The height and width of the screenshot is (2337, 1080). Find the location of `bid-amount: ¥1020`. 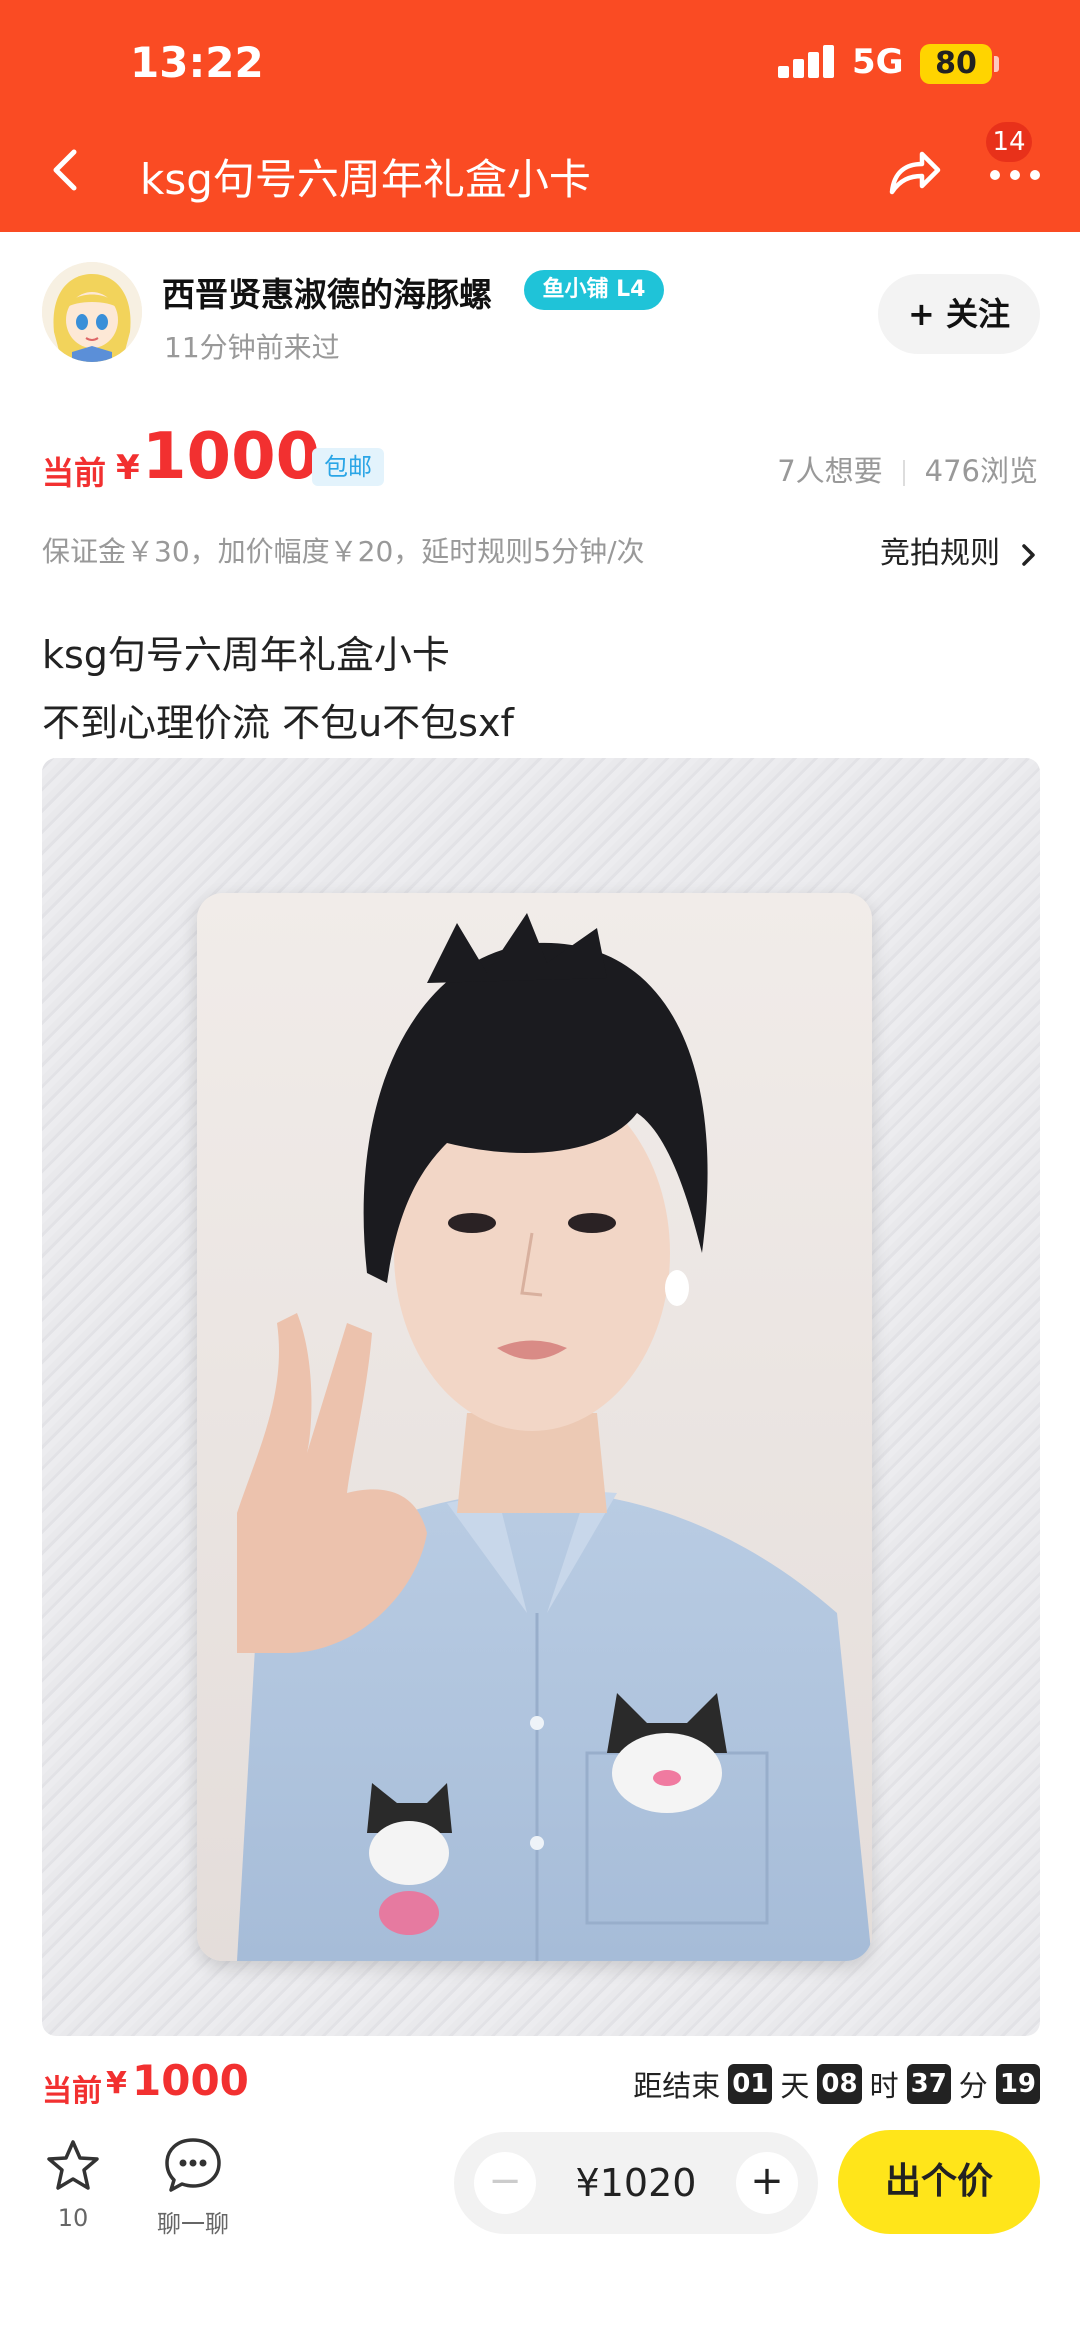

bid-amount: ¥1020 is located at coordinates (636, 2183).